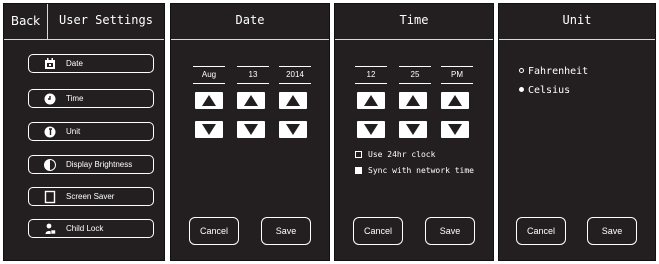 This screenshot has height=264, width=659. I want to click on menu-brightness-label: Display Brightness, so click(99, 164).